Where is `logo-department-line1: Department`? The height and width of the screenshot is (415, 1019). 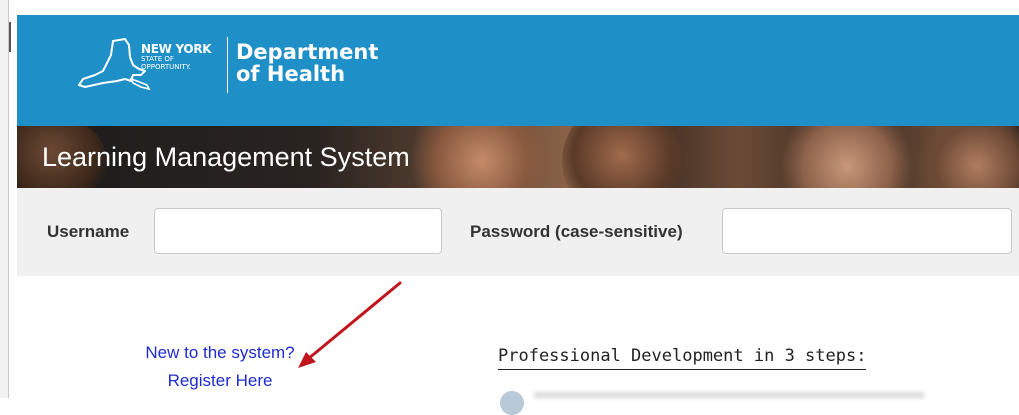 logo-department-line1: Department is located at coordinates (307, 52).